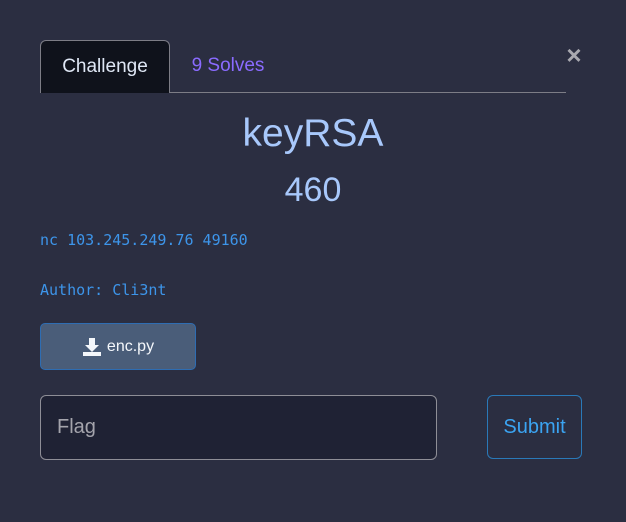 This screenshot has height=522, width=626. I want to click on file-download-button: enc.py, so click(118, 346).